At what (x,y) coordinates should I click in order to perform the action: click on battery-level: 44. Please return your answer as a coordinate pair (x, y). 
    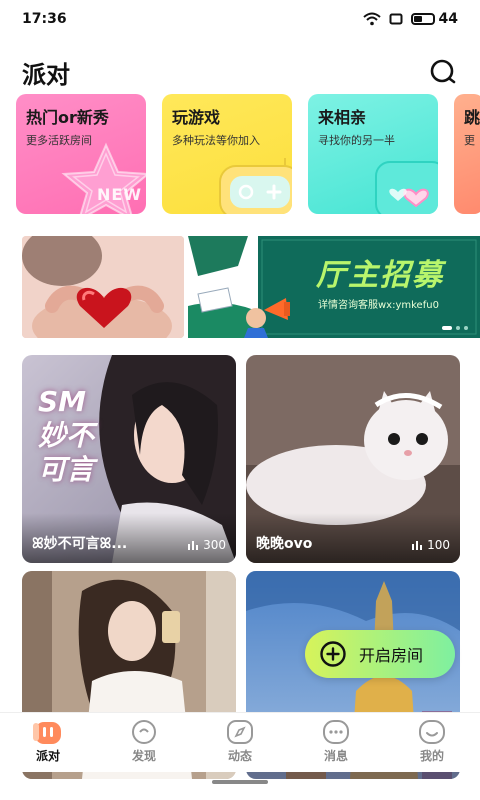
    Looking at the image, I should click on (448, 19).